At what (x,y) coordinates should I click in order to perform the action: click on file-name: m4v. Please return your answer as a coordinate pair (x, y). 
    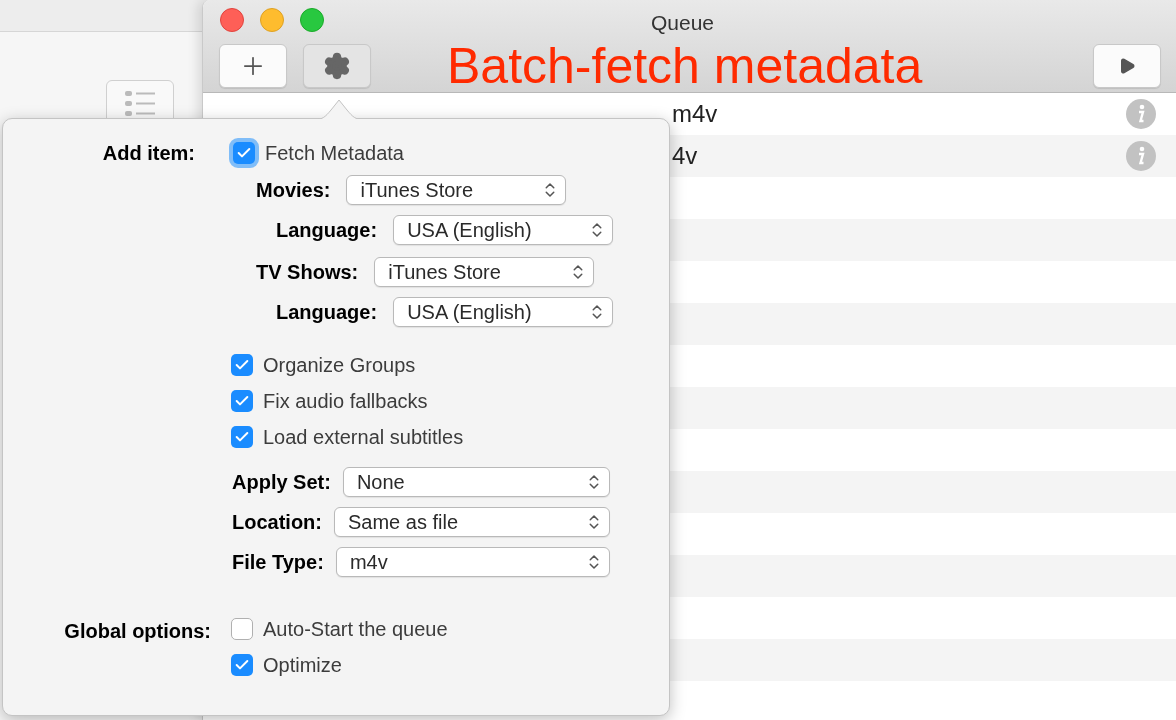
    Looking at the image, I should click on (695, 114).